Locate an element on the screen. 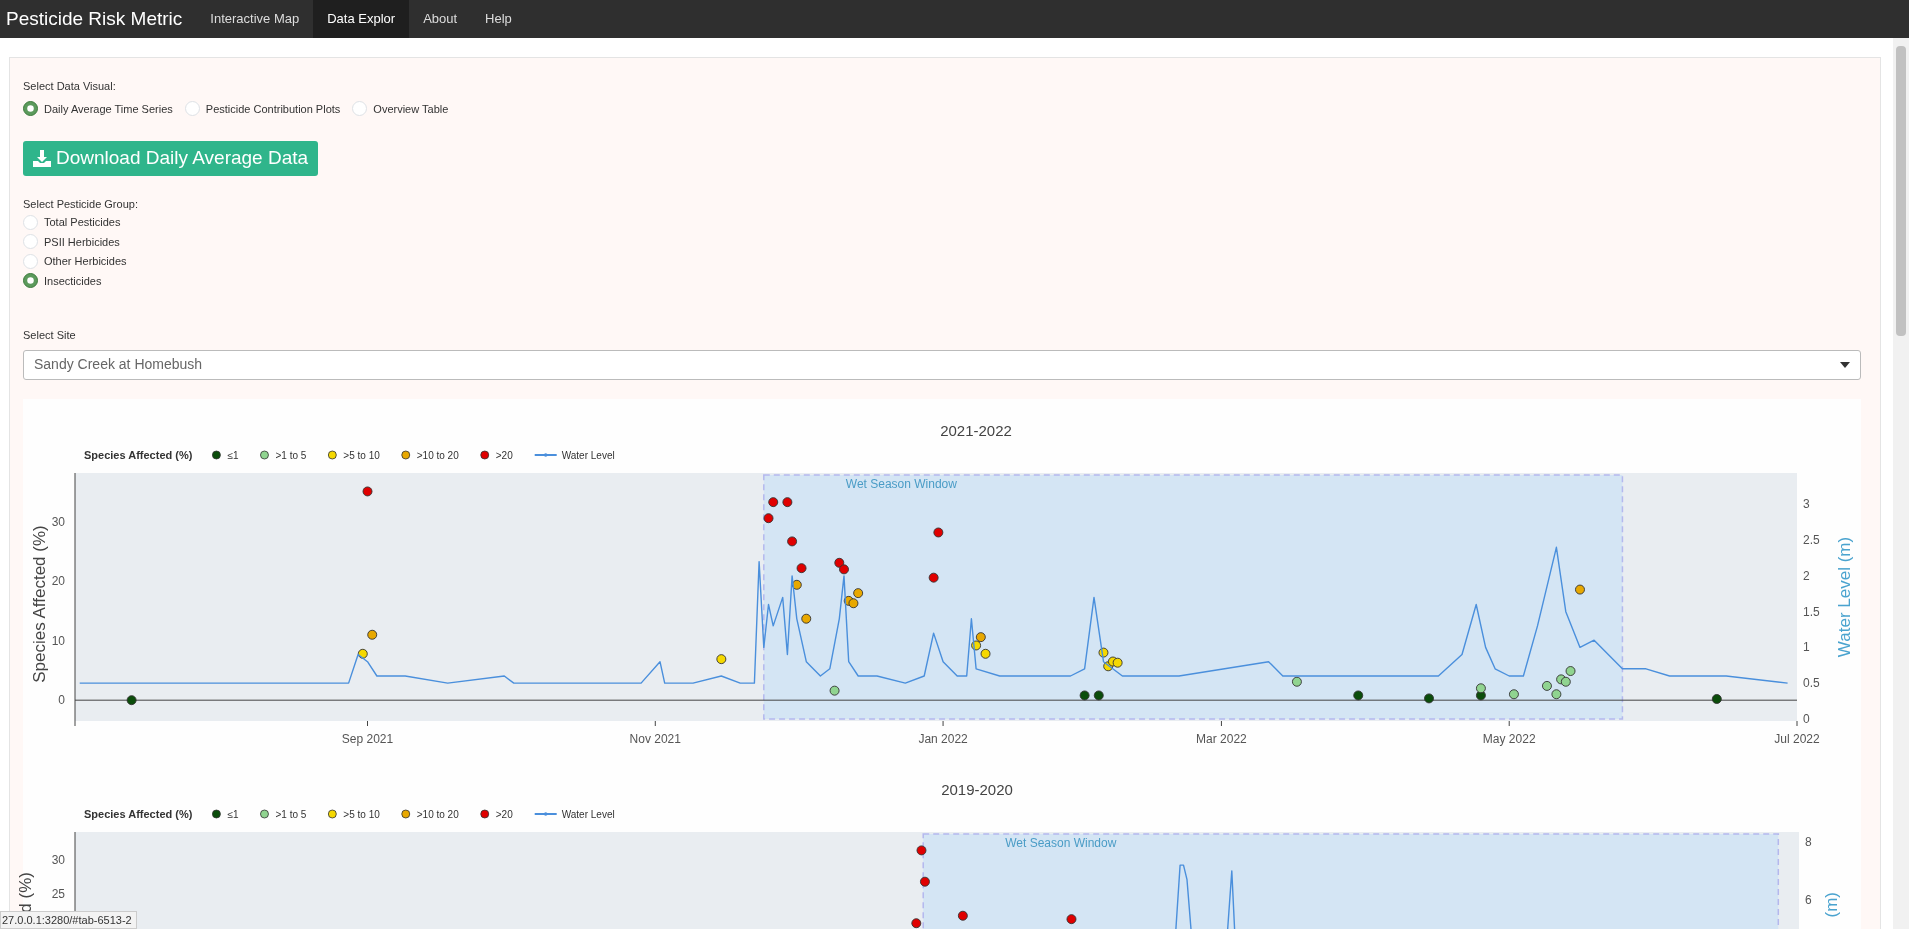 The image size is (1909, 929). x-tick-label: Jul 2022 is located at coordinates (1797, 738).